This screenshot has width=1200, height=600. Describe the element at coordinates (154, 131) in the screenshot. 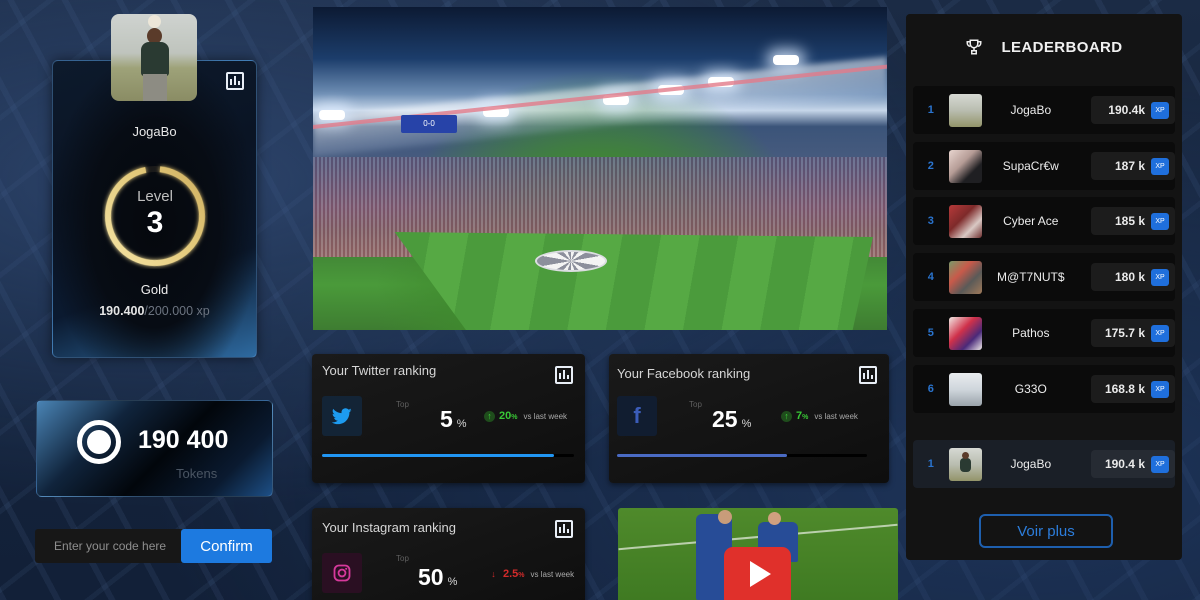

I see `profile-username: JogaBo` at that location.